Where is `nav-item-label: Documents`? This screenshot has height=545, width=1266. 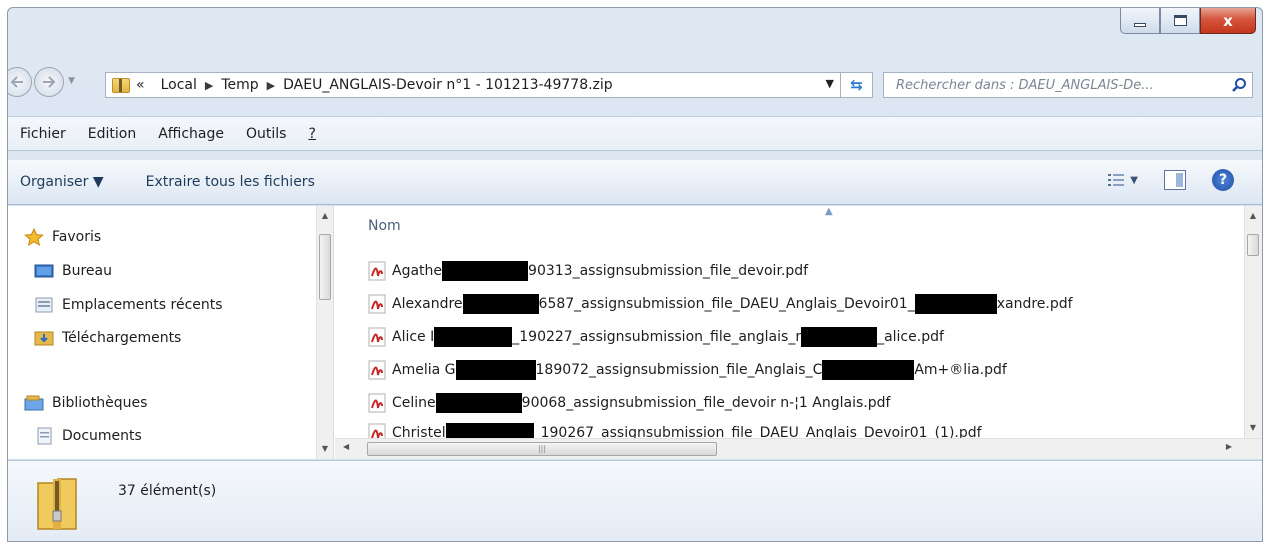 nav-item-label: Documents is located at coordinates (102, 436).